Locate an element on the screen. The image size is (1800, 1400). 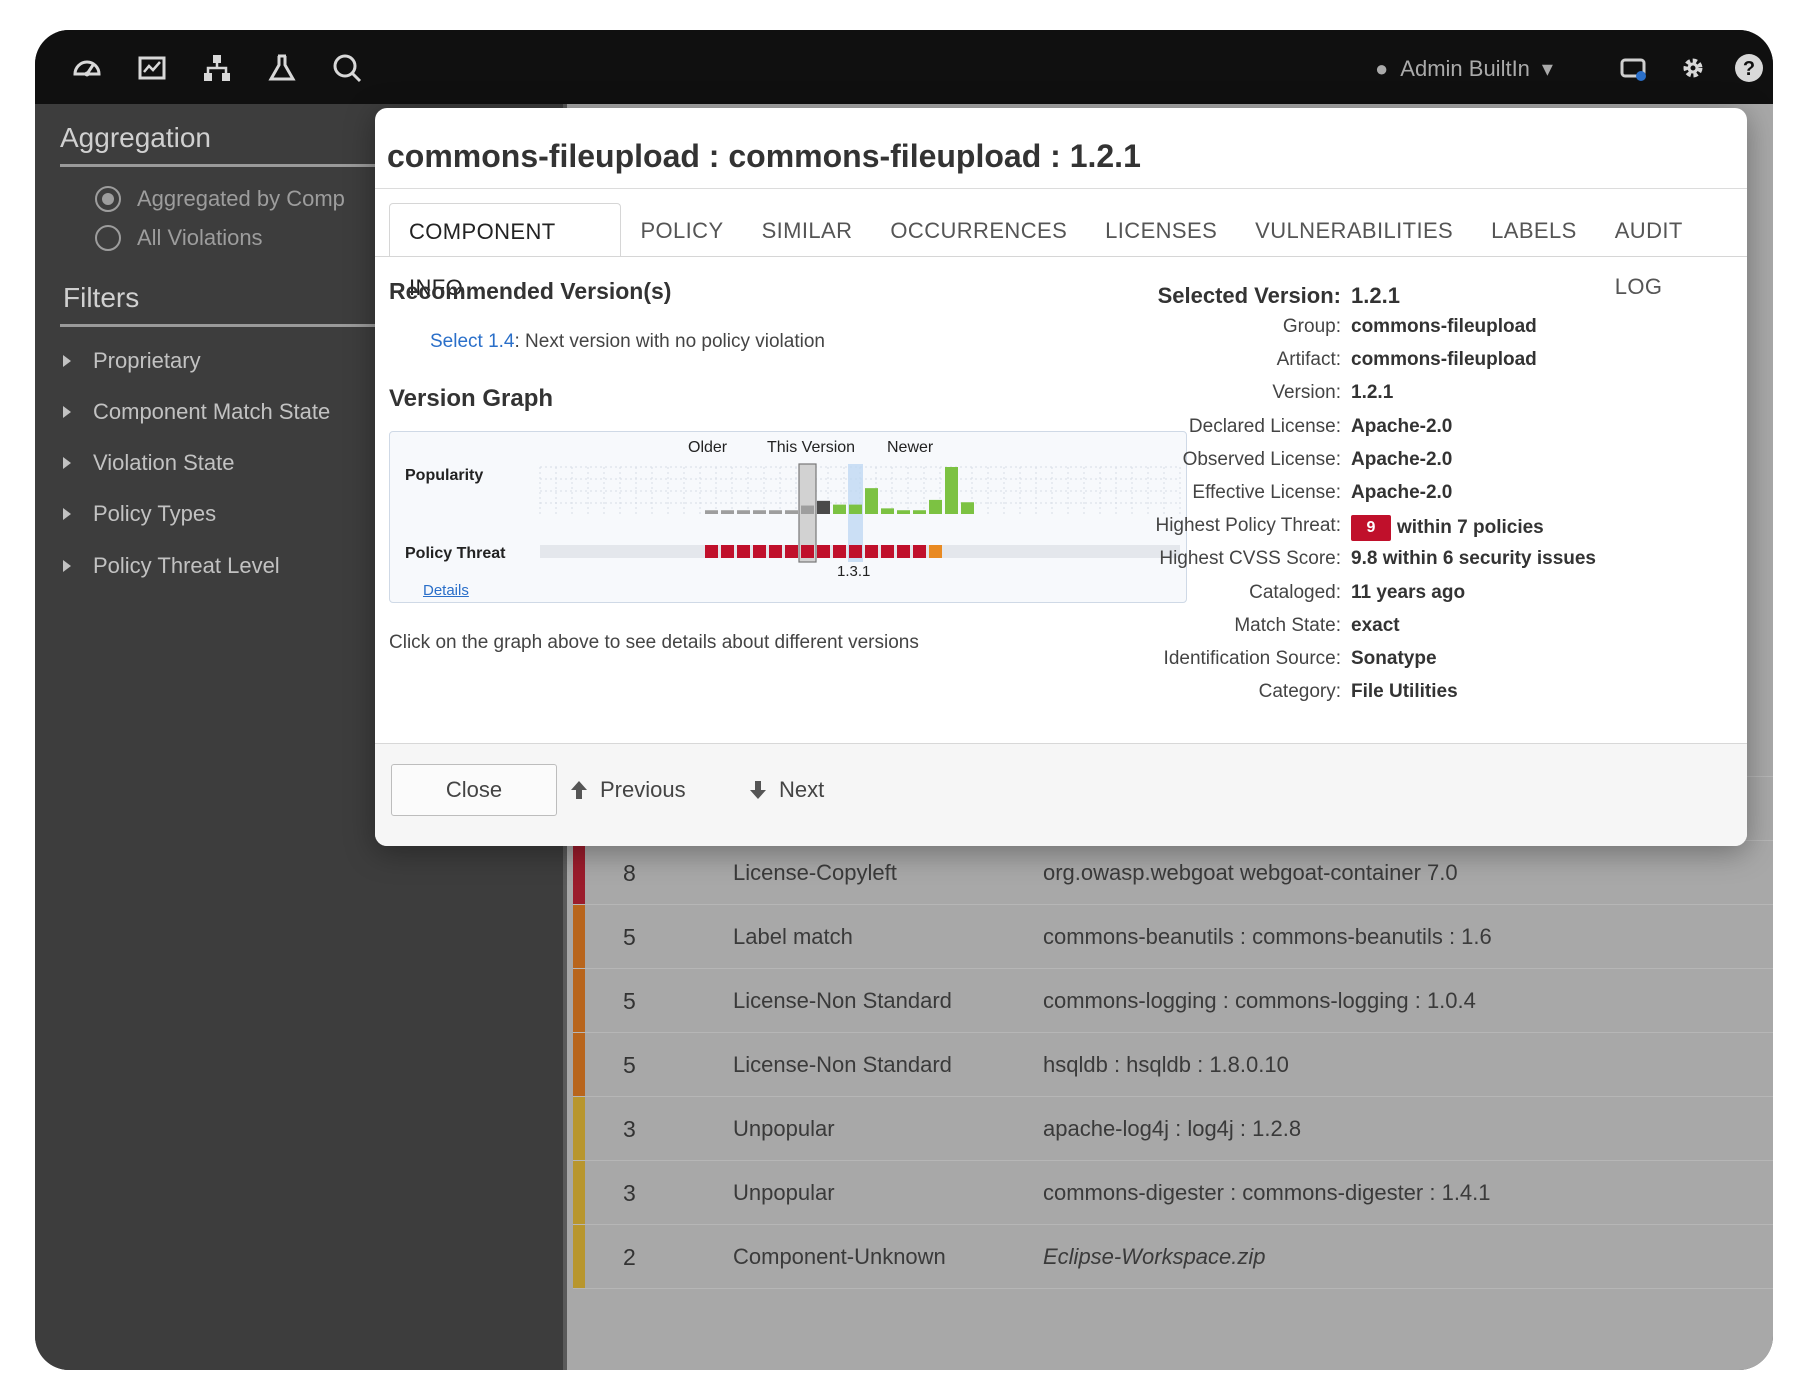
tab-component-info: COMPONENT INFO is located at coordinates (505, 251).